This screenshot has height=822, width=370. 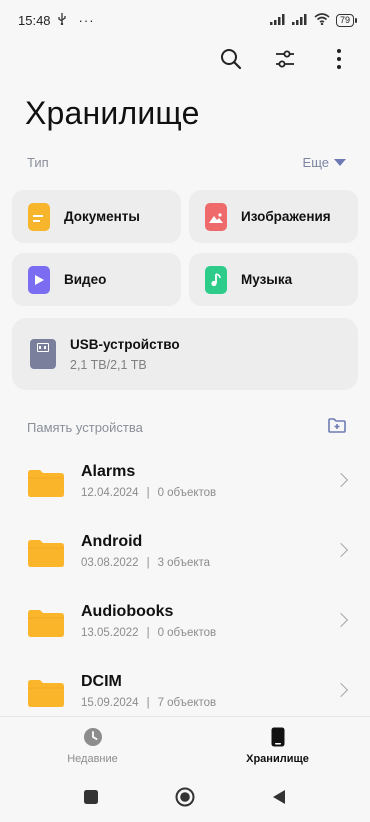 I want to click on folder-name: Android, so click(x=112, y=541).